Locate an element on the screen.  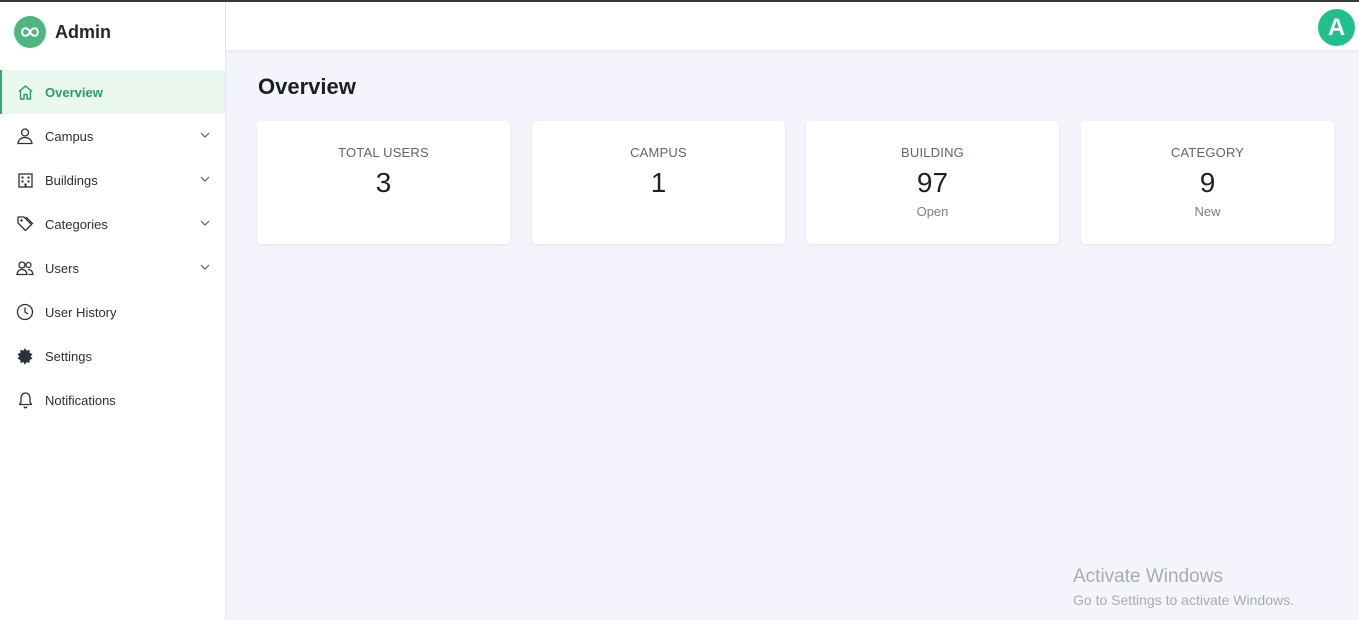
card-total-users: TOTAL USERS 3 is located at coordinates (383, 182).